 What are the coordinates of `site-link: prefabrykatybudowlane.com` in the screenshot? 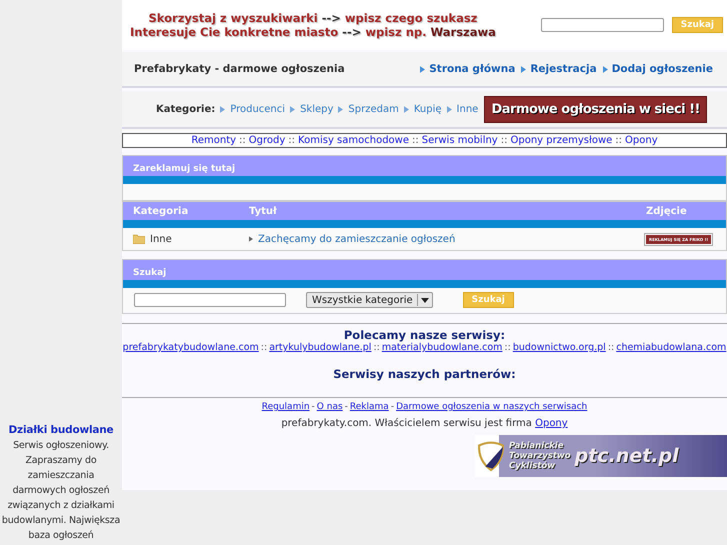 It's located at (190, 347).